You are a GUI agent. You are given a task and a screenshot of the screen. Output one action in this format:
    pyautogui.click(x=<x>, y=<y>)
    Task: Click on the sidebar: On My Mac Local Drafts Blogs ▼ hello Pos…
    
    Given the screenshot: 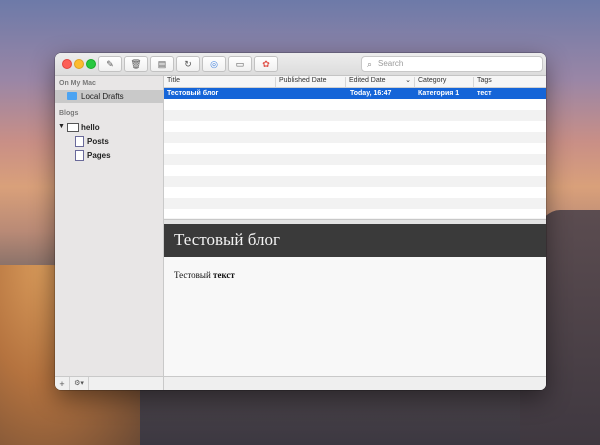 What is the action you would take?
    pyautogui.click(x=109, y=226)
    